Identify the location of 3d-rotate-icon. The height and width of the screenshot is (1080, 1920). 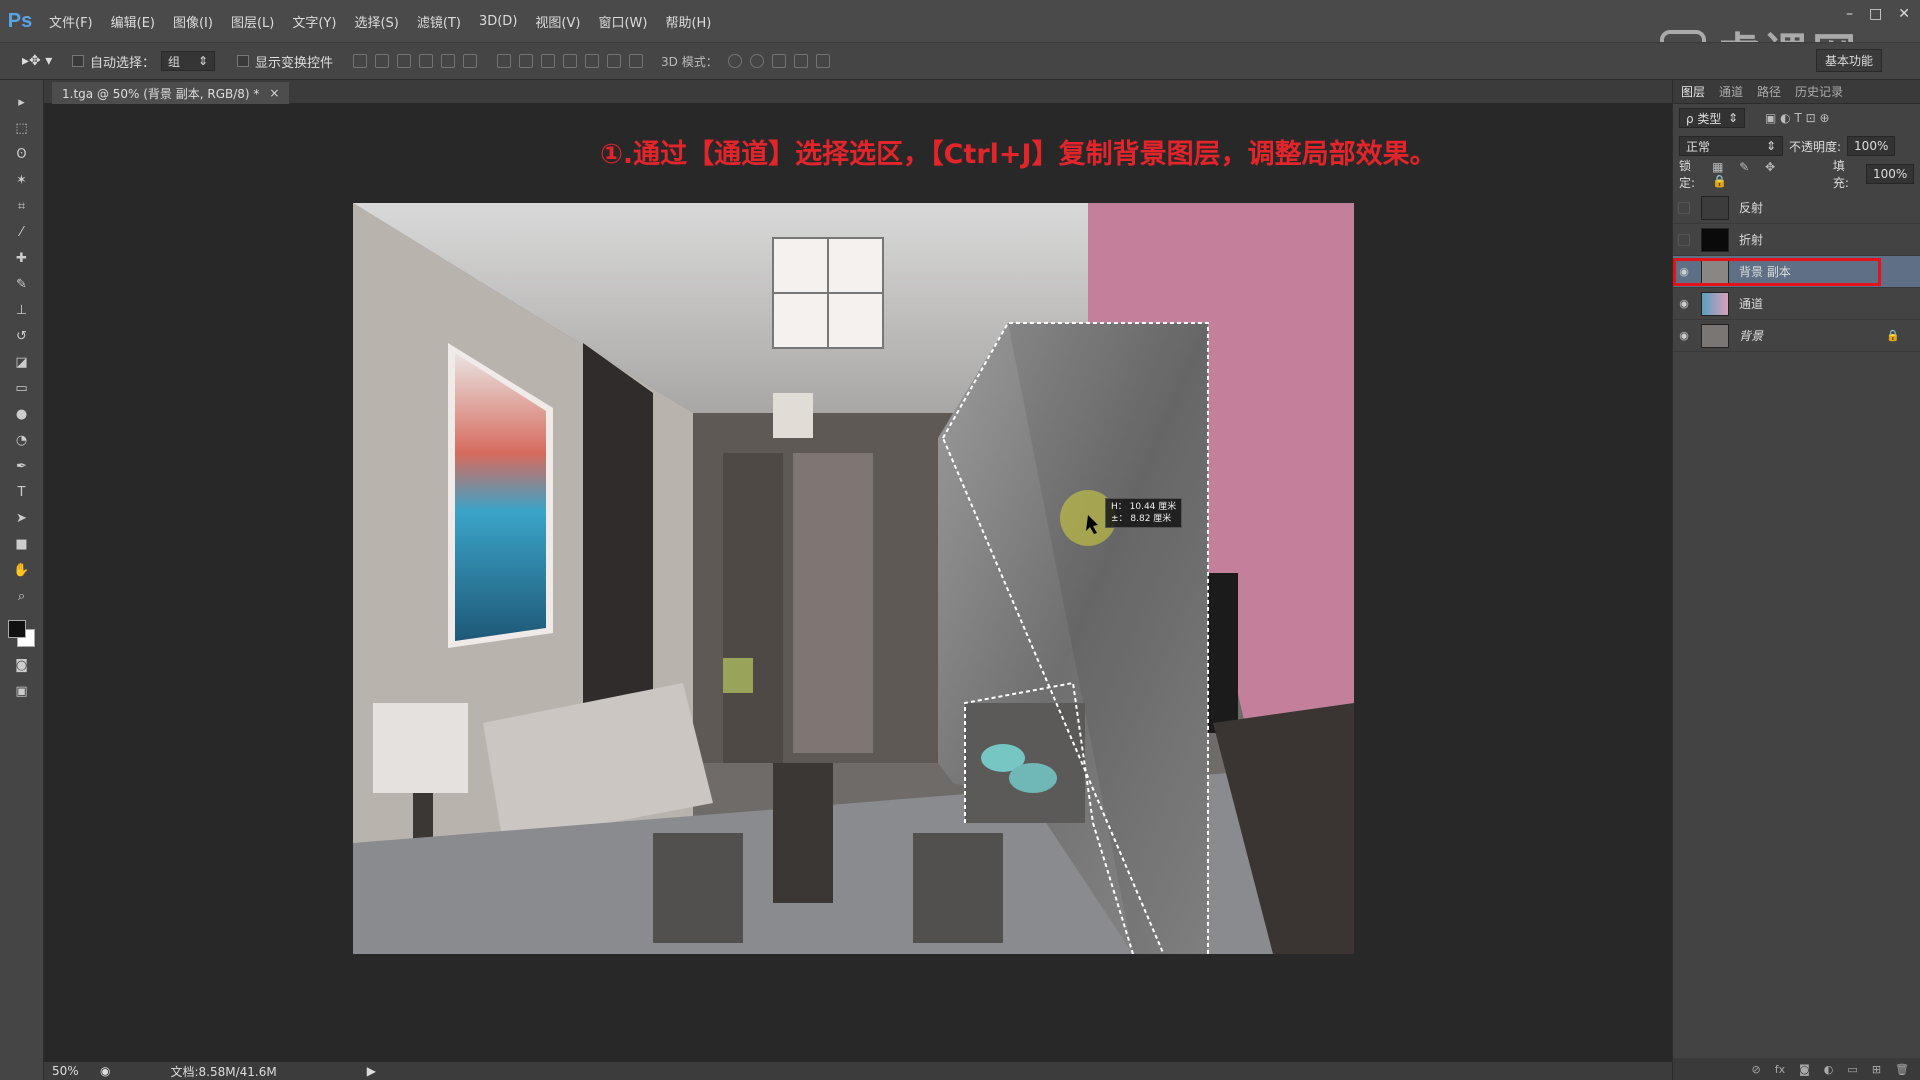
(734, 61).